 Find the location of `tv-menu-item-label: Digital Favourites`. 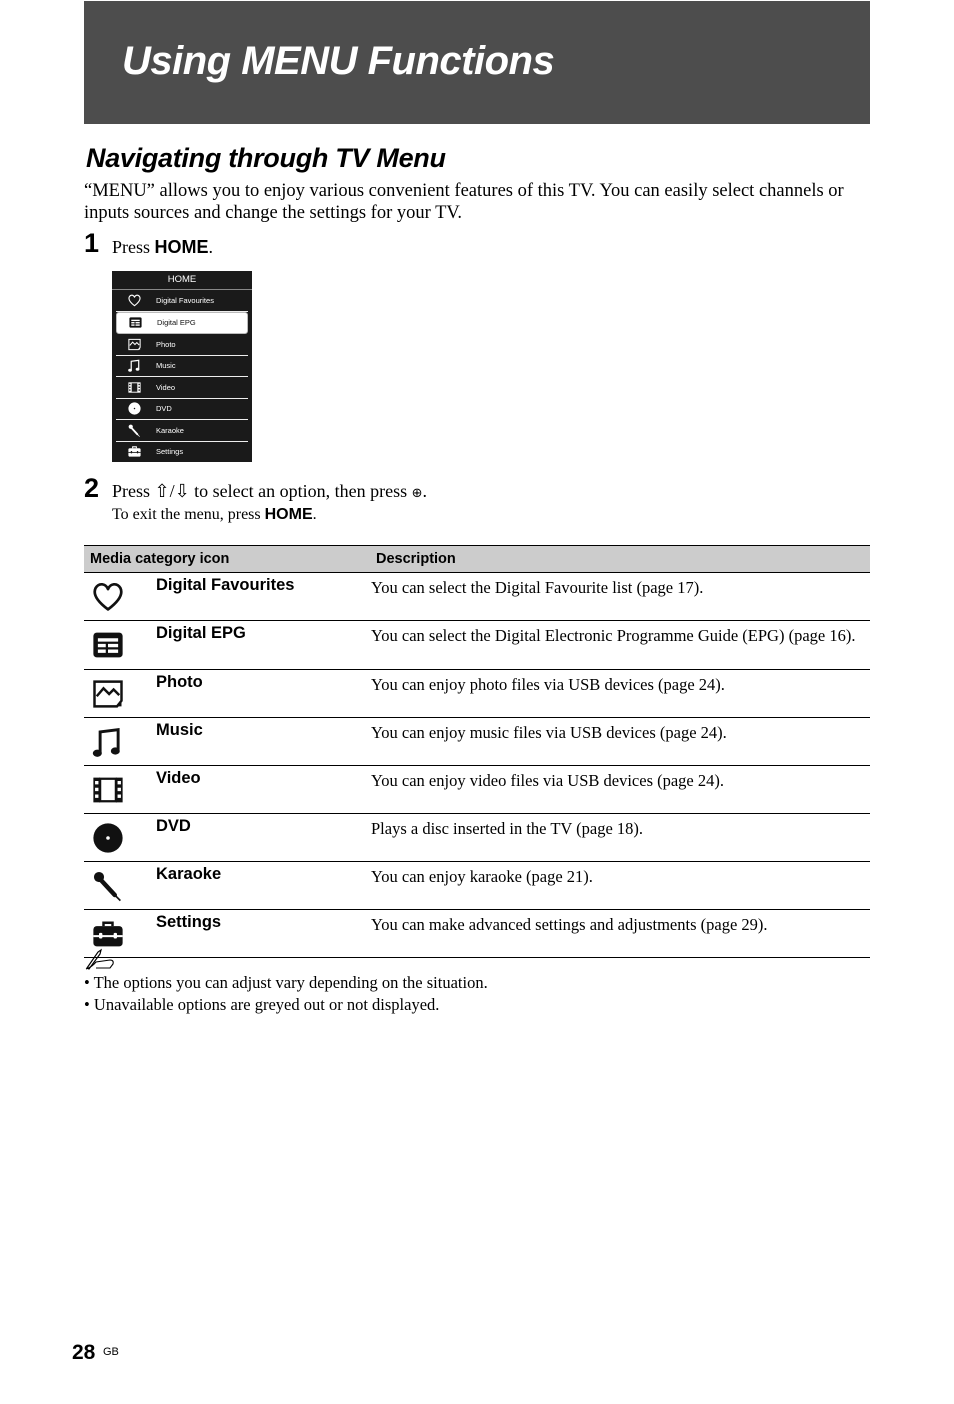

tv-menu-item-label: Digital Favourites is located at coordinates (185, 300).